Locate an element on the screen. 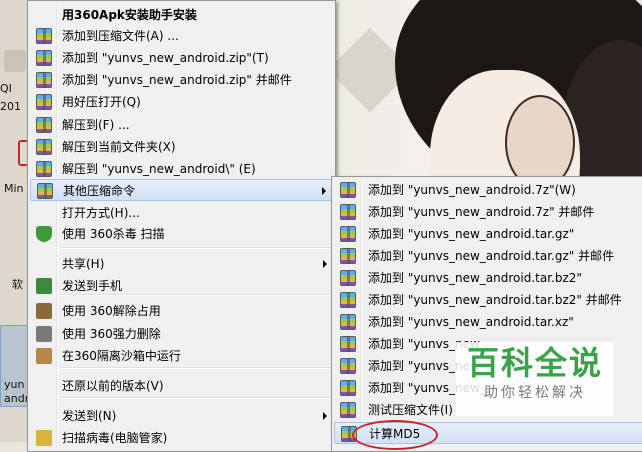  submenu-item-6: 添加到 "yunvs_new_android.tar.xz" is located at coordinates (488, 322).